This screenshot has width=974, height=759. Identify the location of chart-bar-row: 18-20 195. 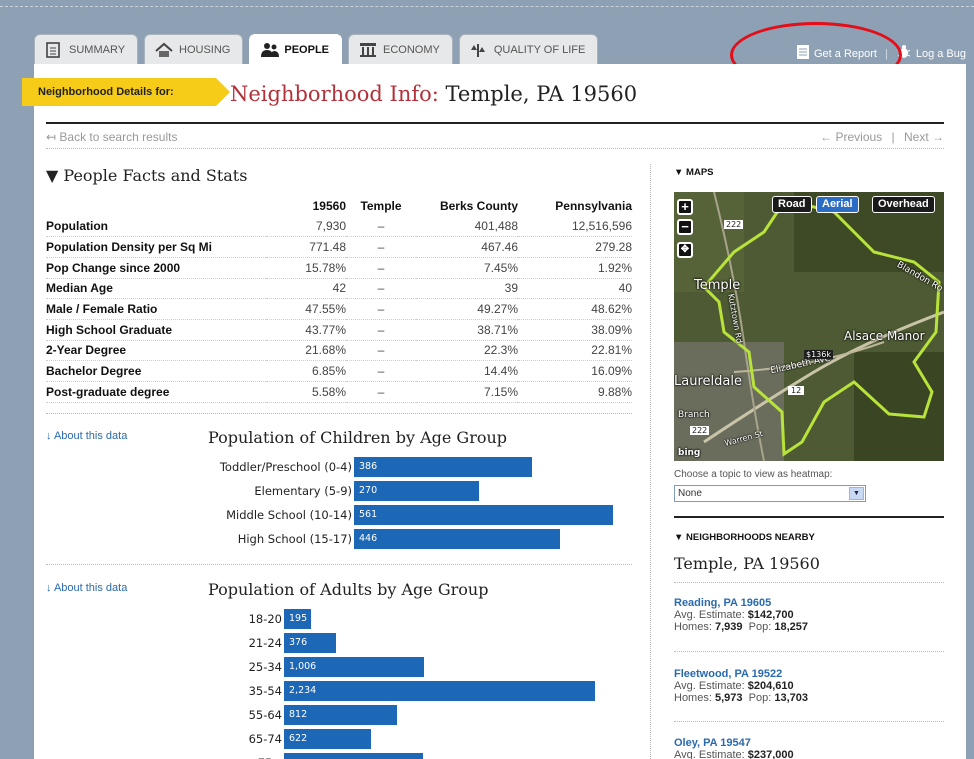
(259, 619).